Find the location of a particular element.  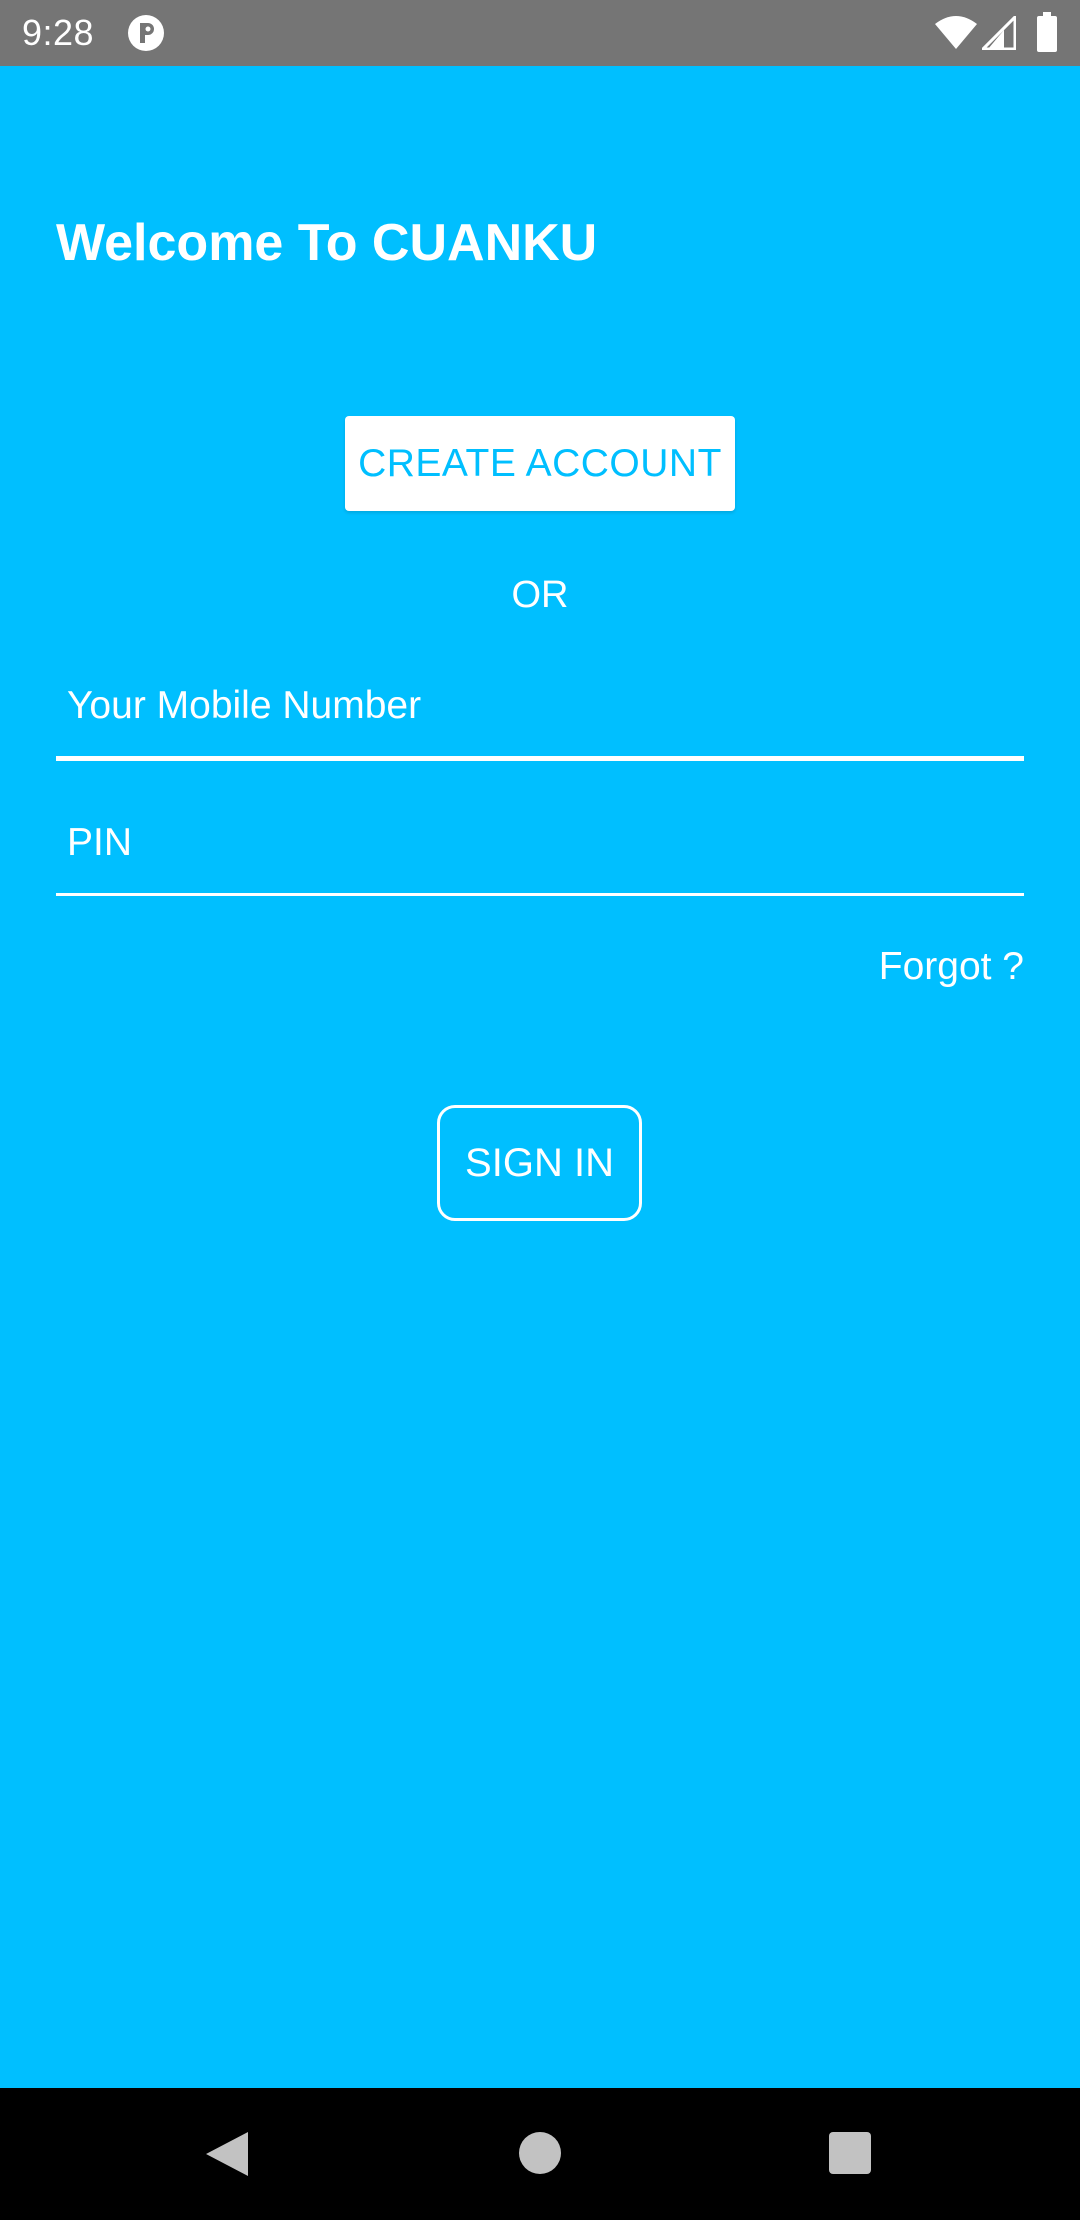

create-account-button: CREATE ACCOUNT is located at coordinates (540, 463).